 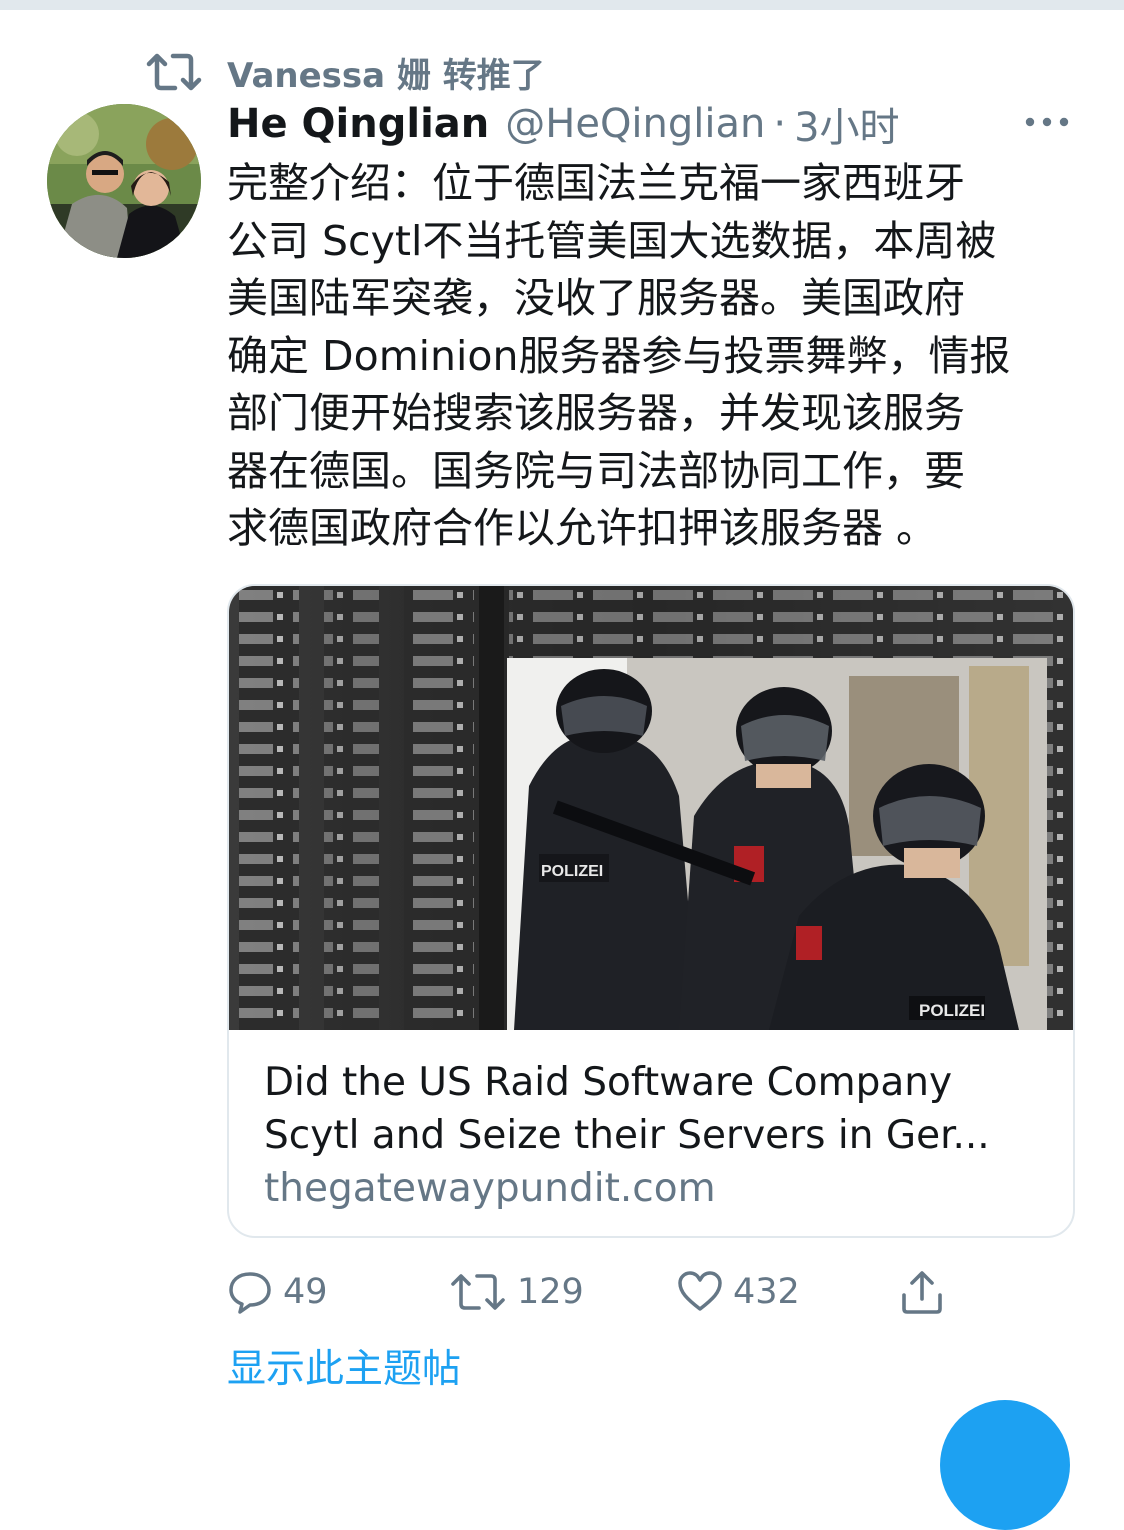 I want to click on card-title-line-1: Did the US Raid Software Company, so click(x=608, y=1082).